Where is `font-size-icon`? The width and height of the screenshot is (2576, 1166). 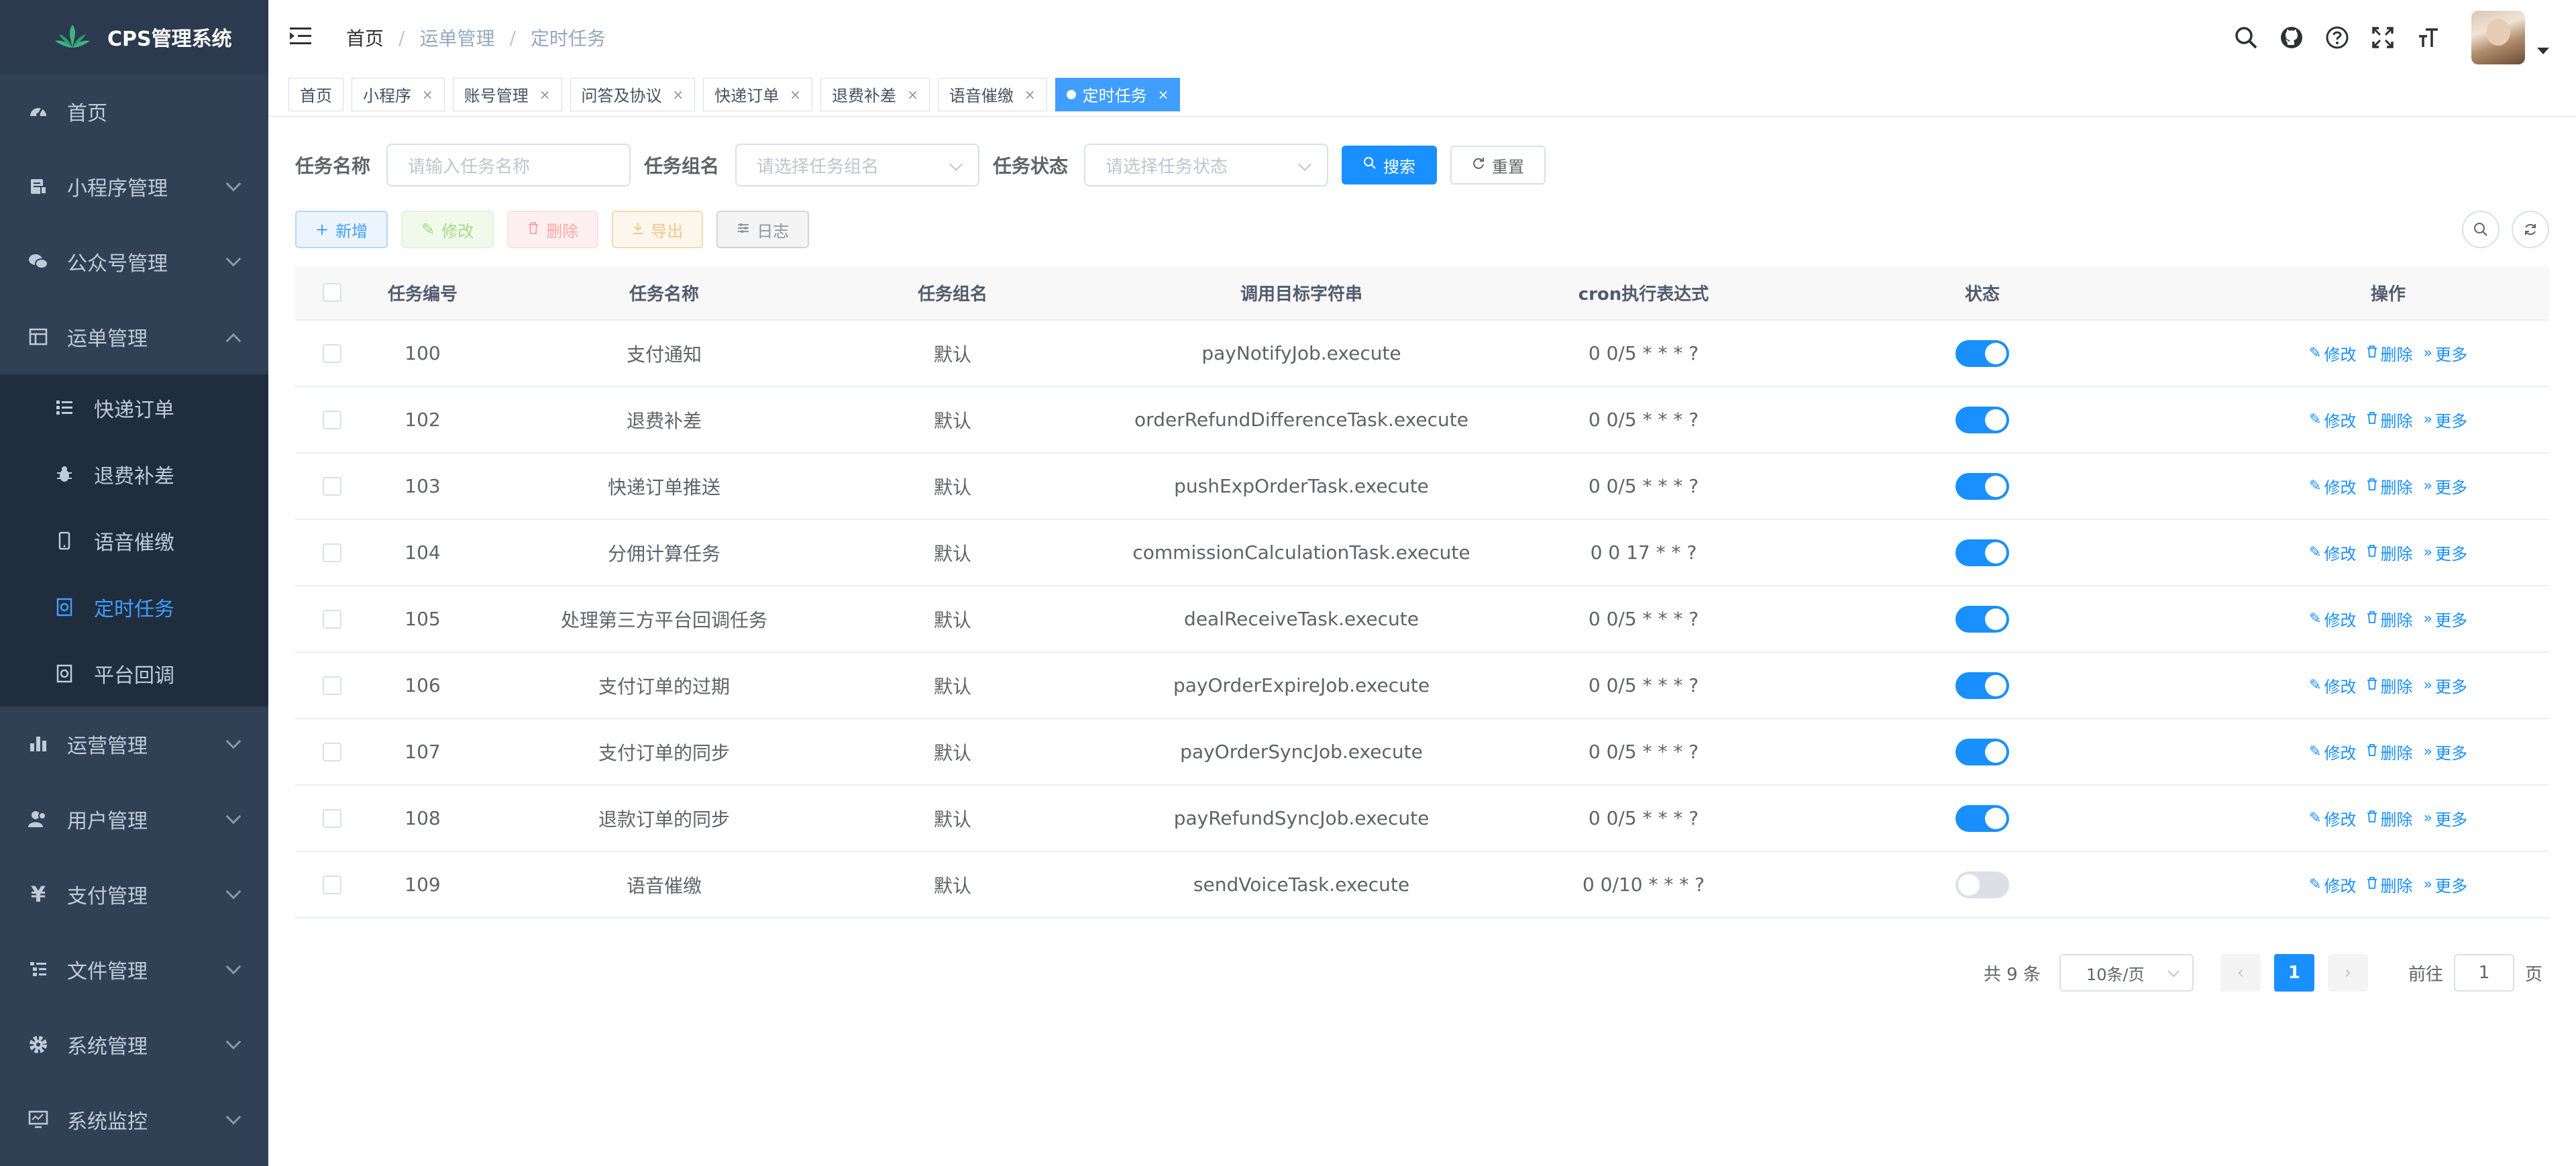
font-size-icon is located at coordinates (2428, 37).